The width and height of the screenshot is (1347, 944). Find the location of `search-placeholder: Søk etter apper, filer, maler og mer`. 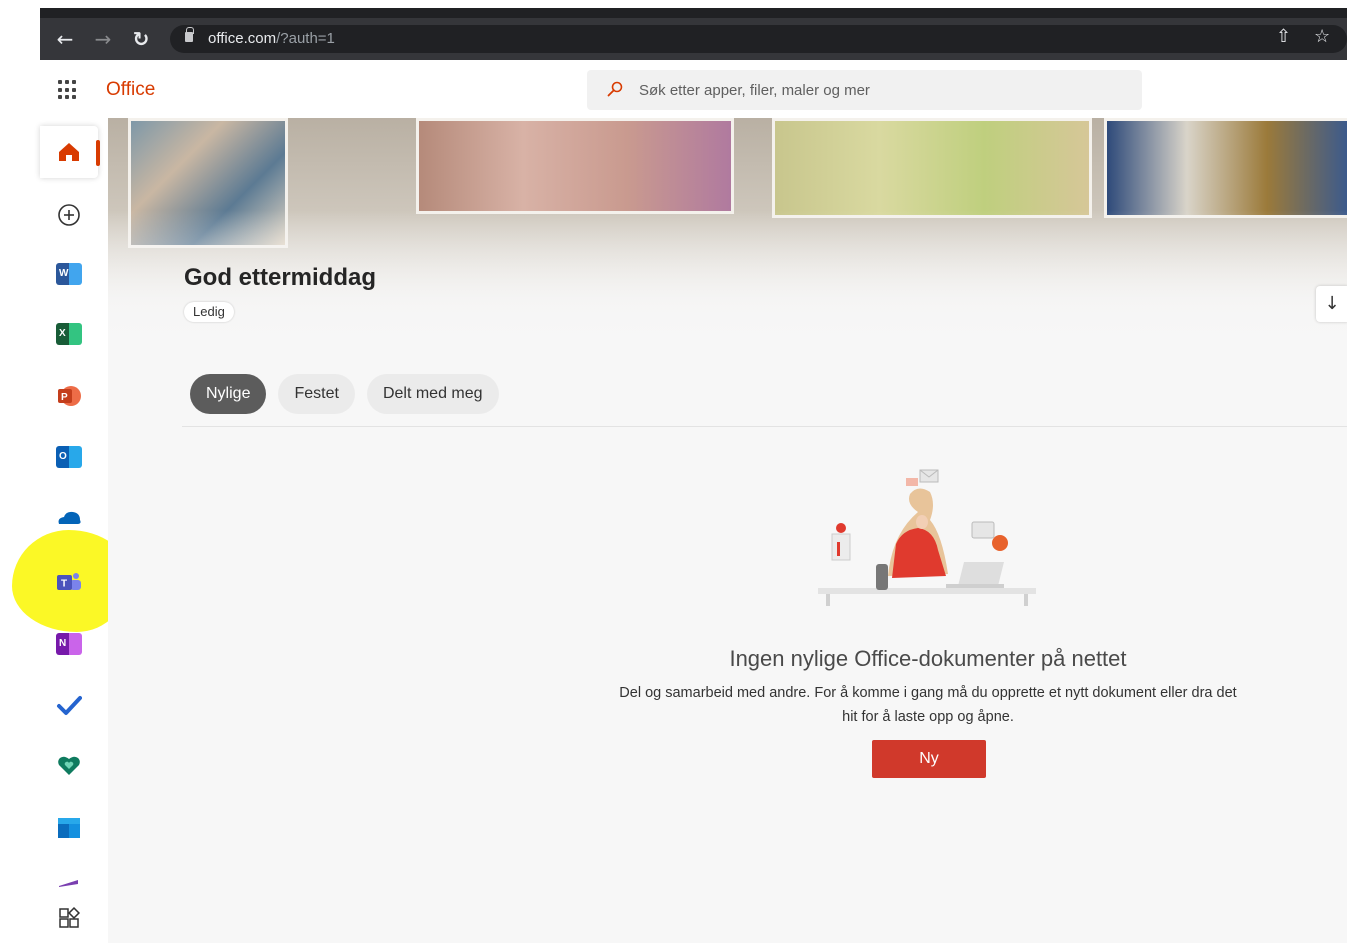

search-placeholder: Søk etter apper, filer, maler og mer is located at coordinates (754, 90).